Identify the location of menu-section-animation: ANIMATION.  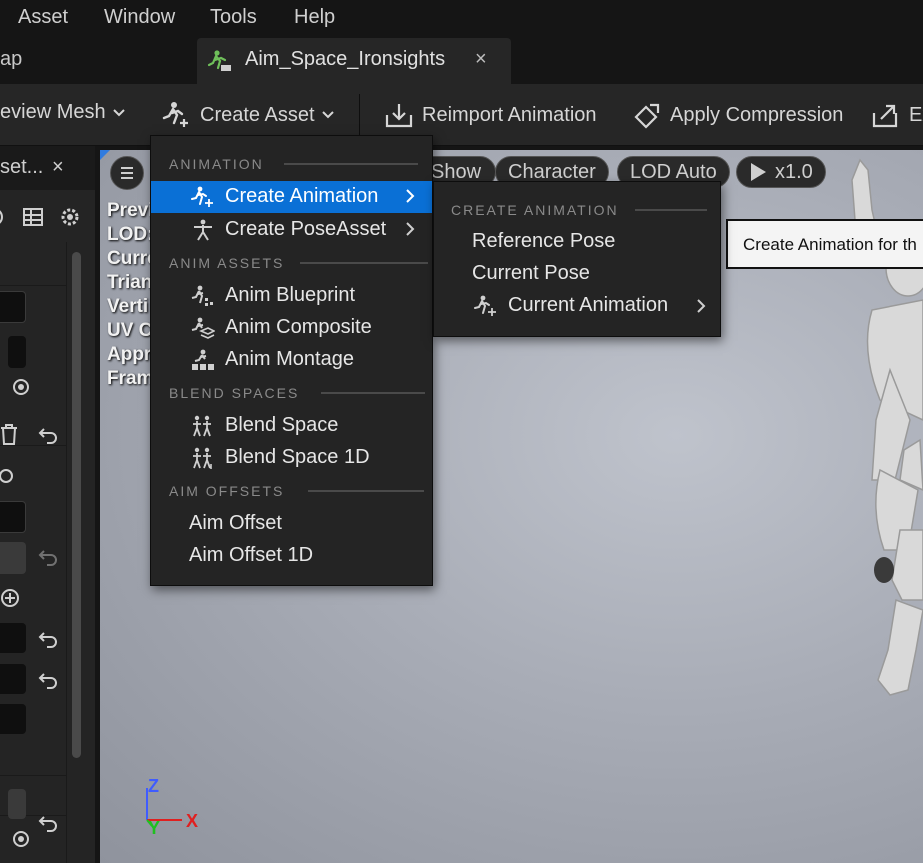
(293, 164).